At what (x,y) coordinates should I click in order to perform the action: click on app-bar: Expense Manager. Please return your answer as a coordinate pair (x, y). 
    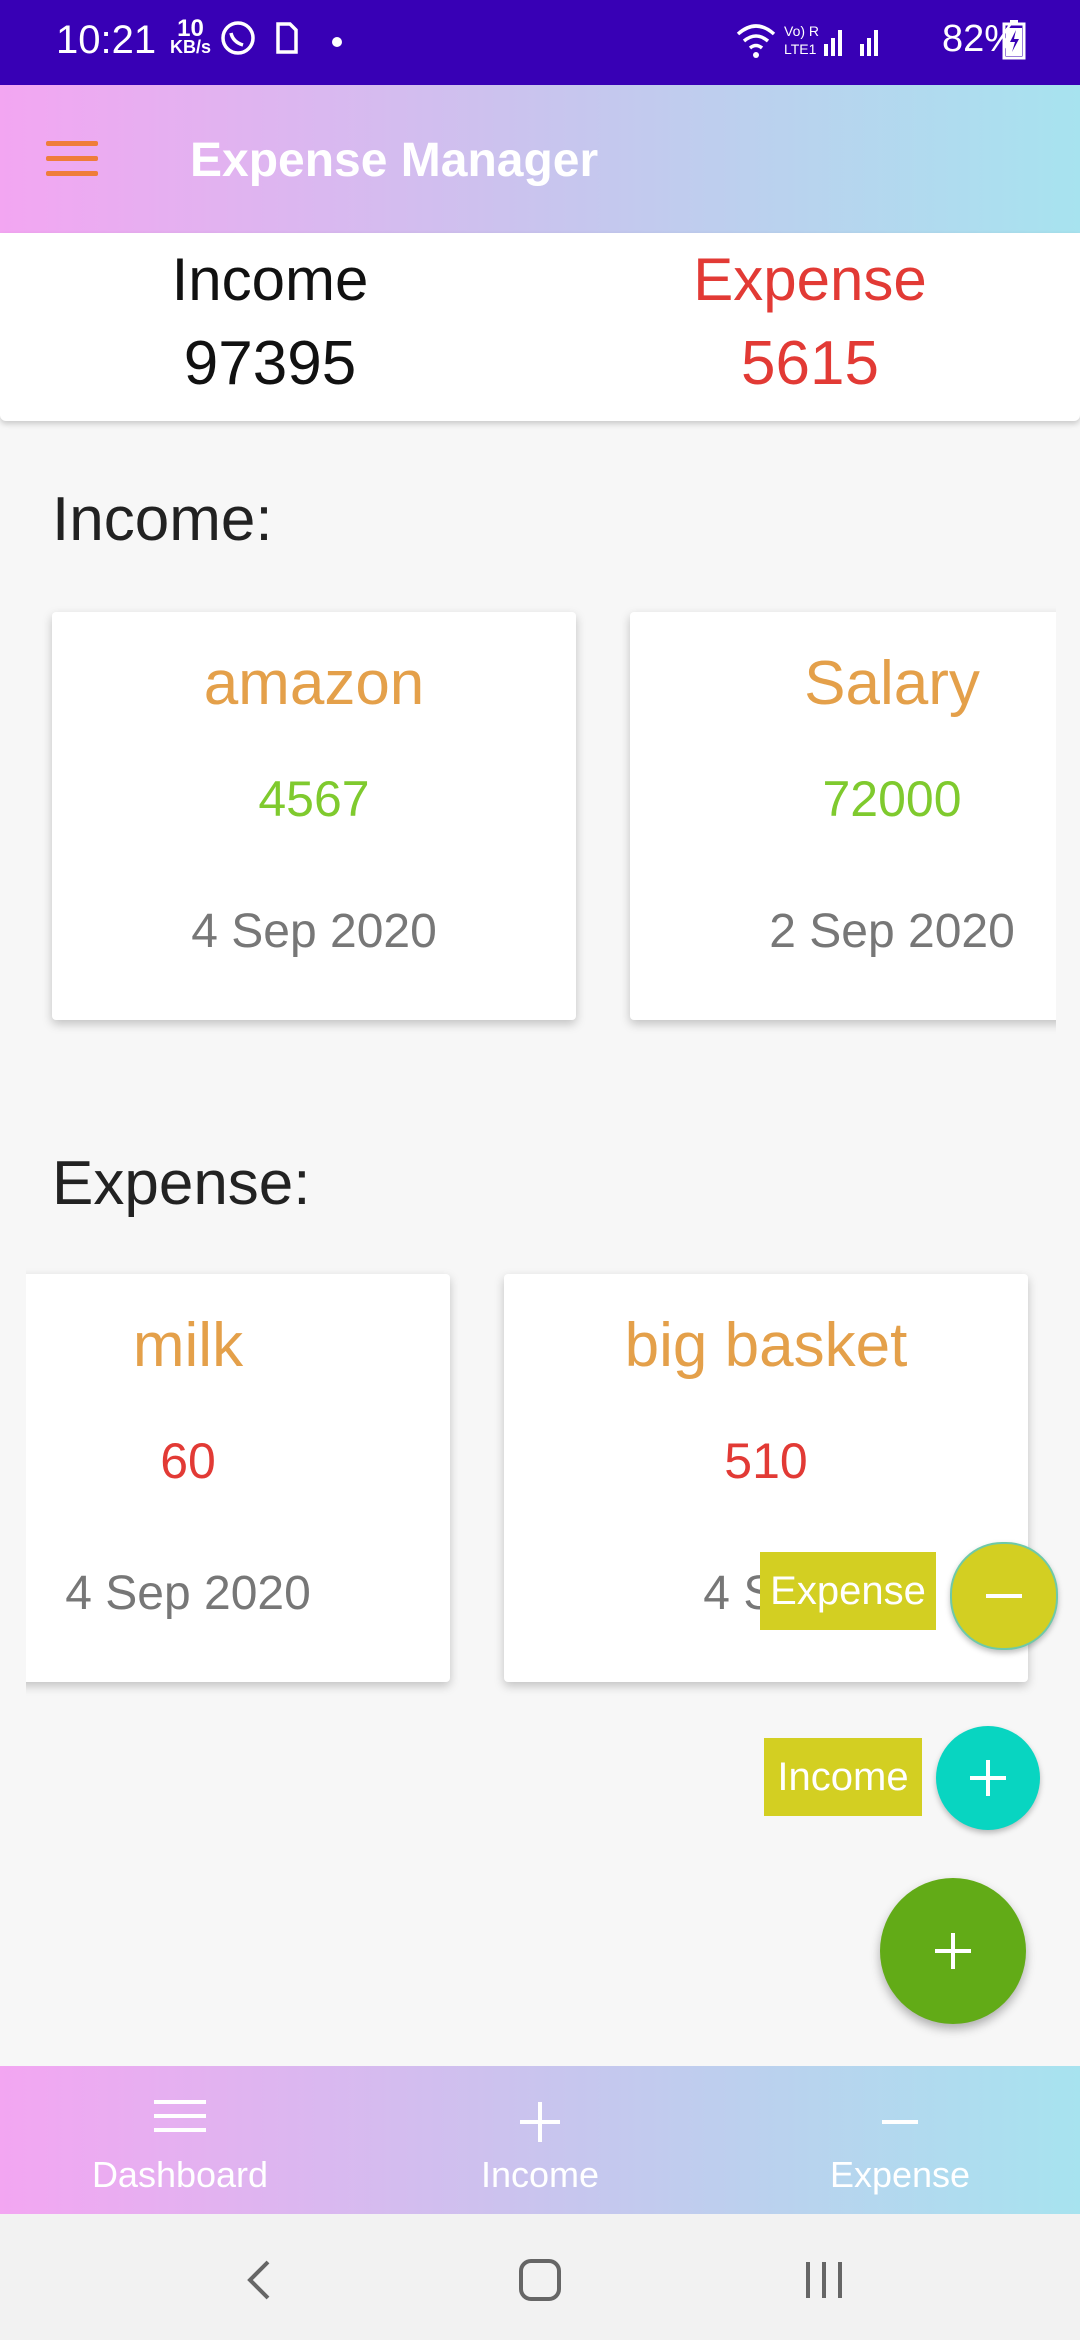
    Looking at the image, I should click on (540, 159).